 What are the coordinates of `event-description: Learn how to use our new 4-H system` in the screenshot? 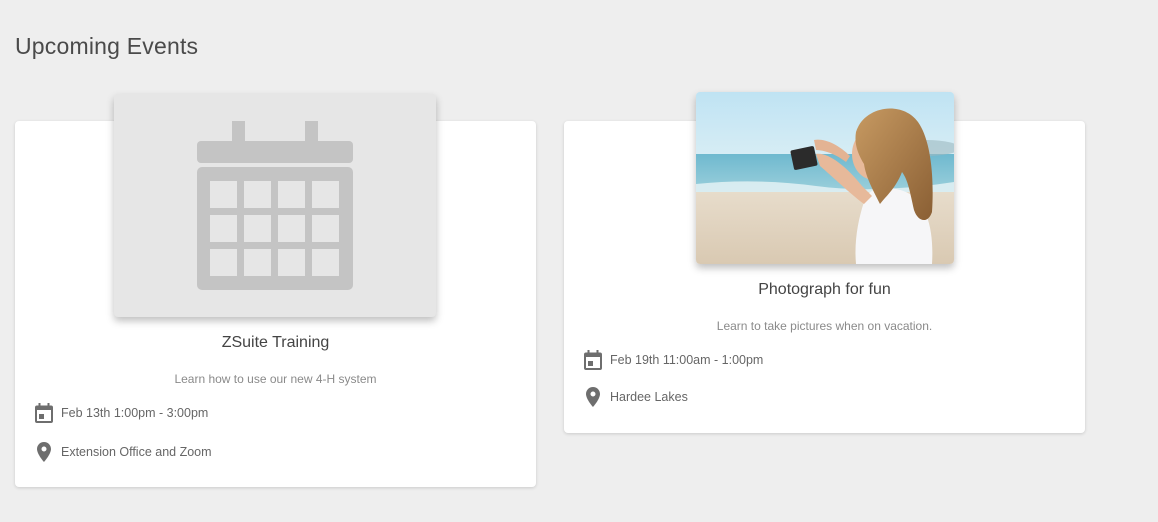 It's located at (275, 379).